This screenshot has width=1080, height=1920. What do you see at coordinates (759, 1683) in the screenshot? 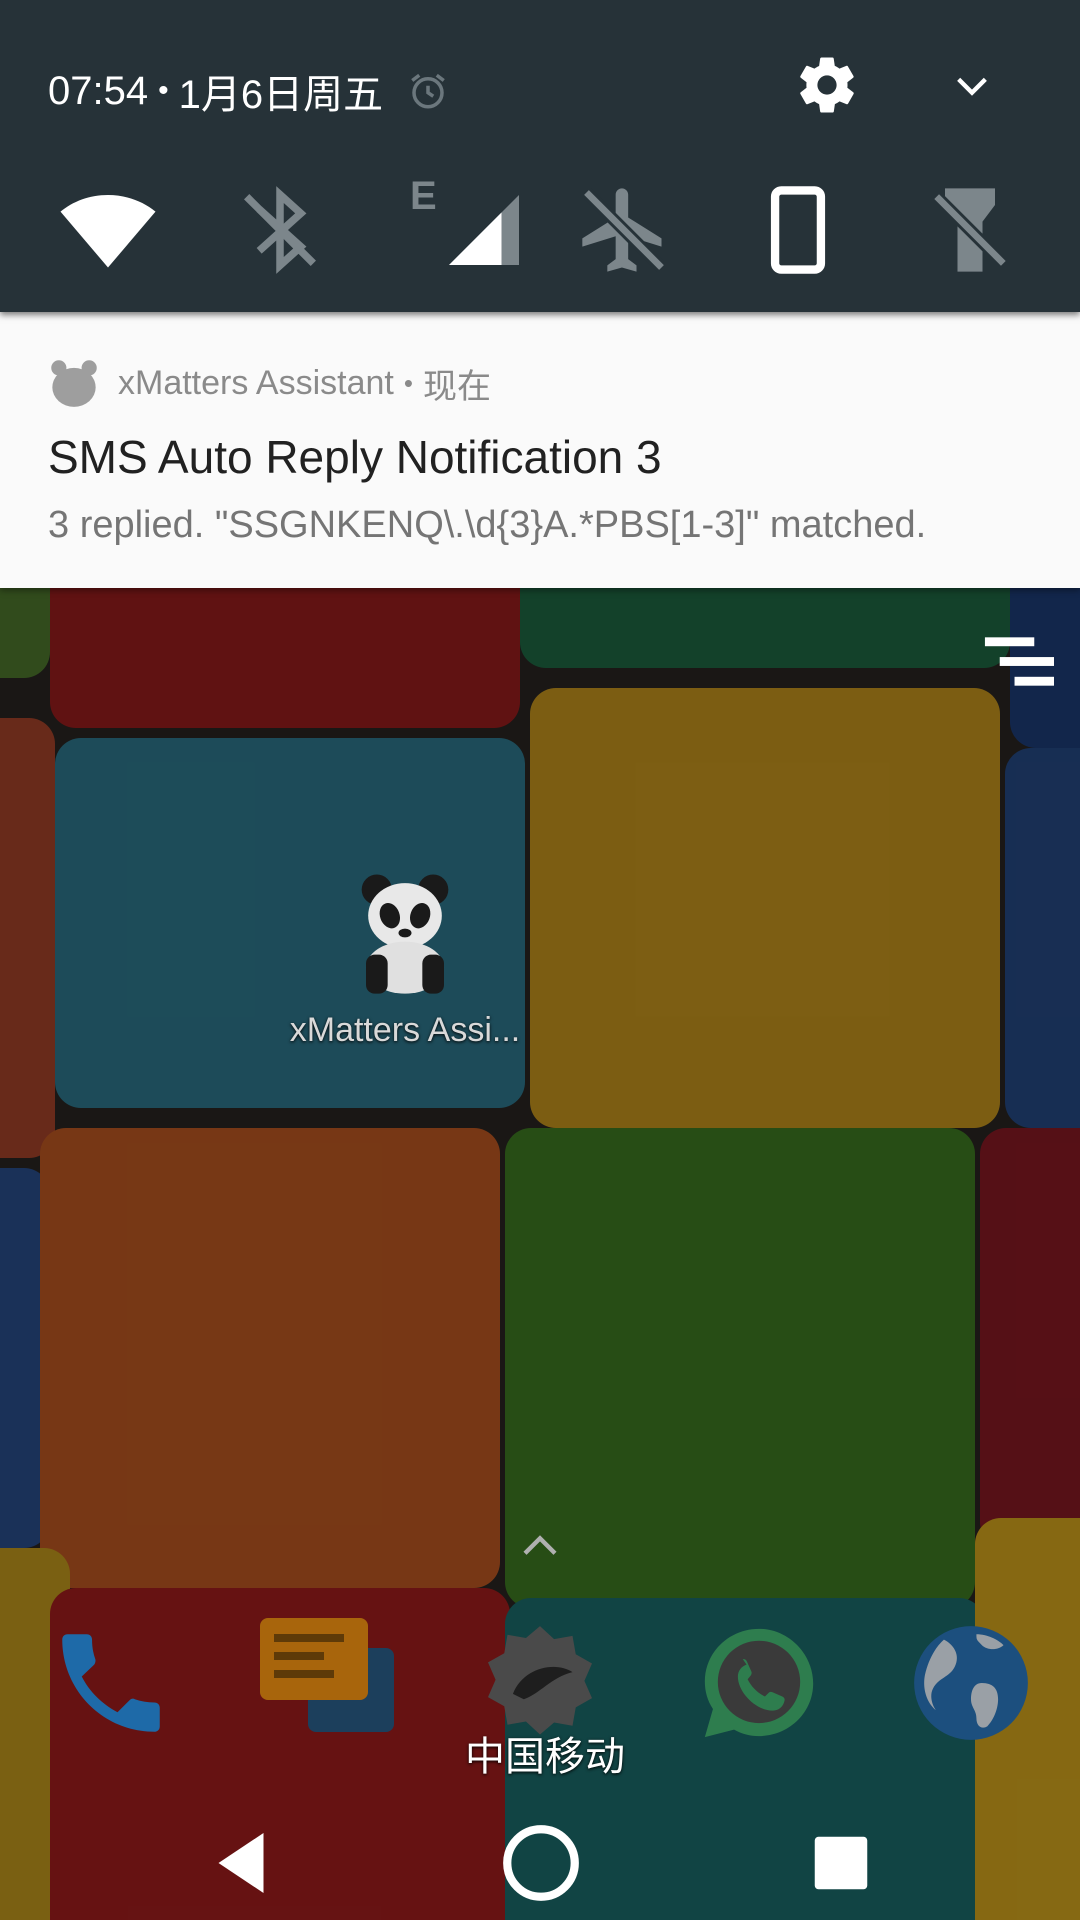
I see `whatsapp-icon` at bounding box center [759, 1683].